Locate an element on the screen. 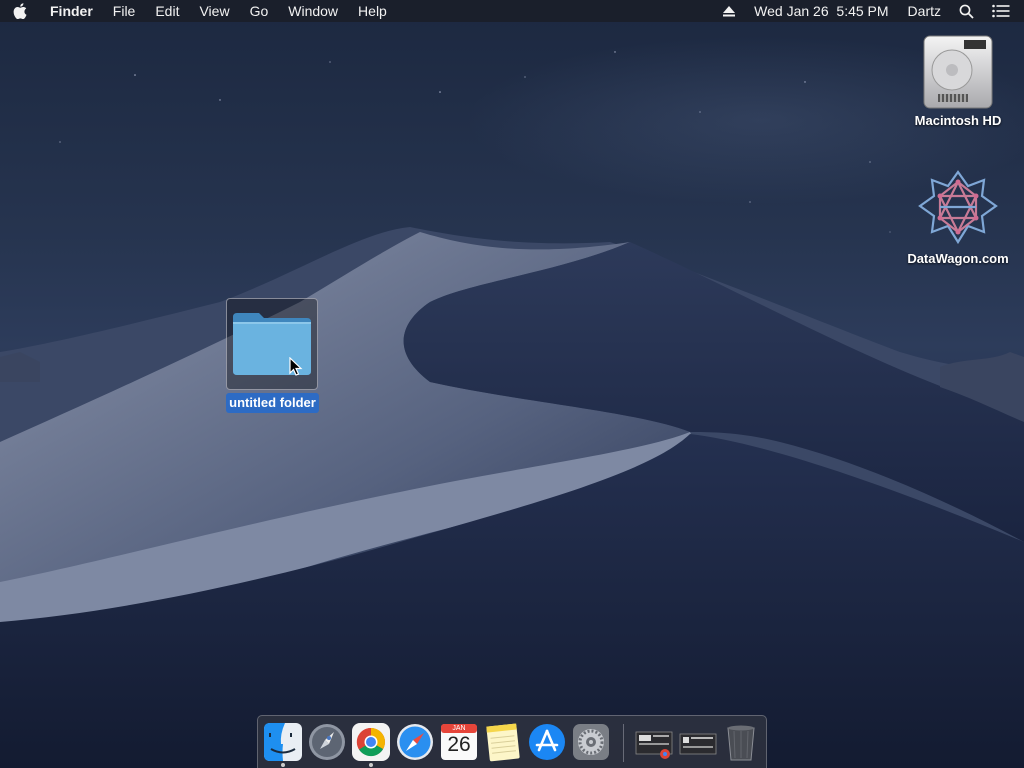 The image size is (1024, 768). launchpad-icon is located at coordinates (327, 742).